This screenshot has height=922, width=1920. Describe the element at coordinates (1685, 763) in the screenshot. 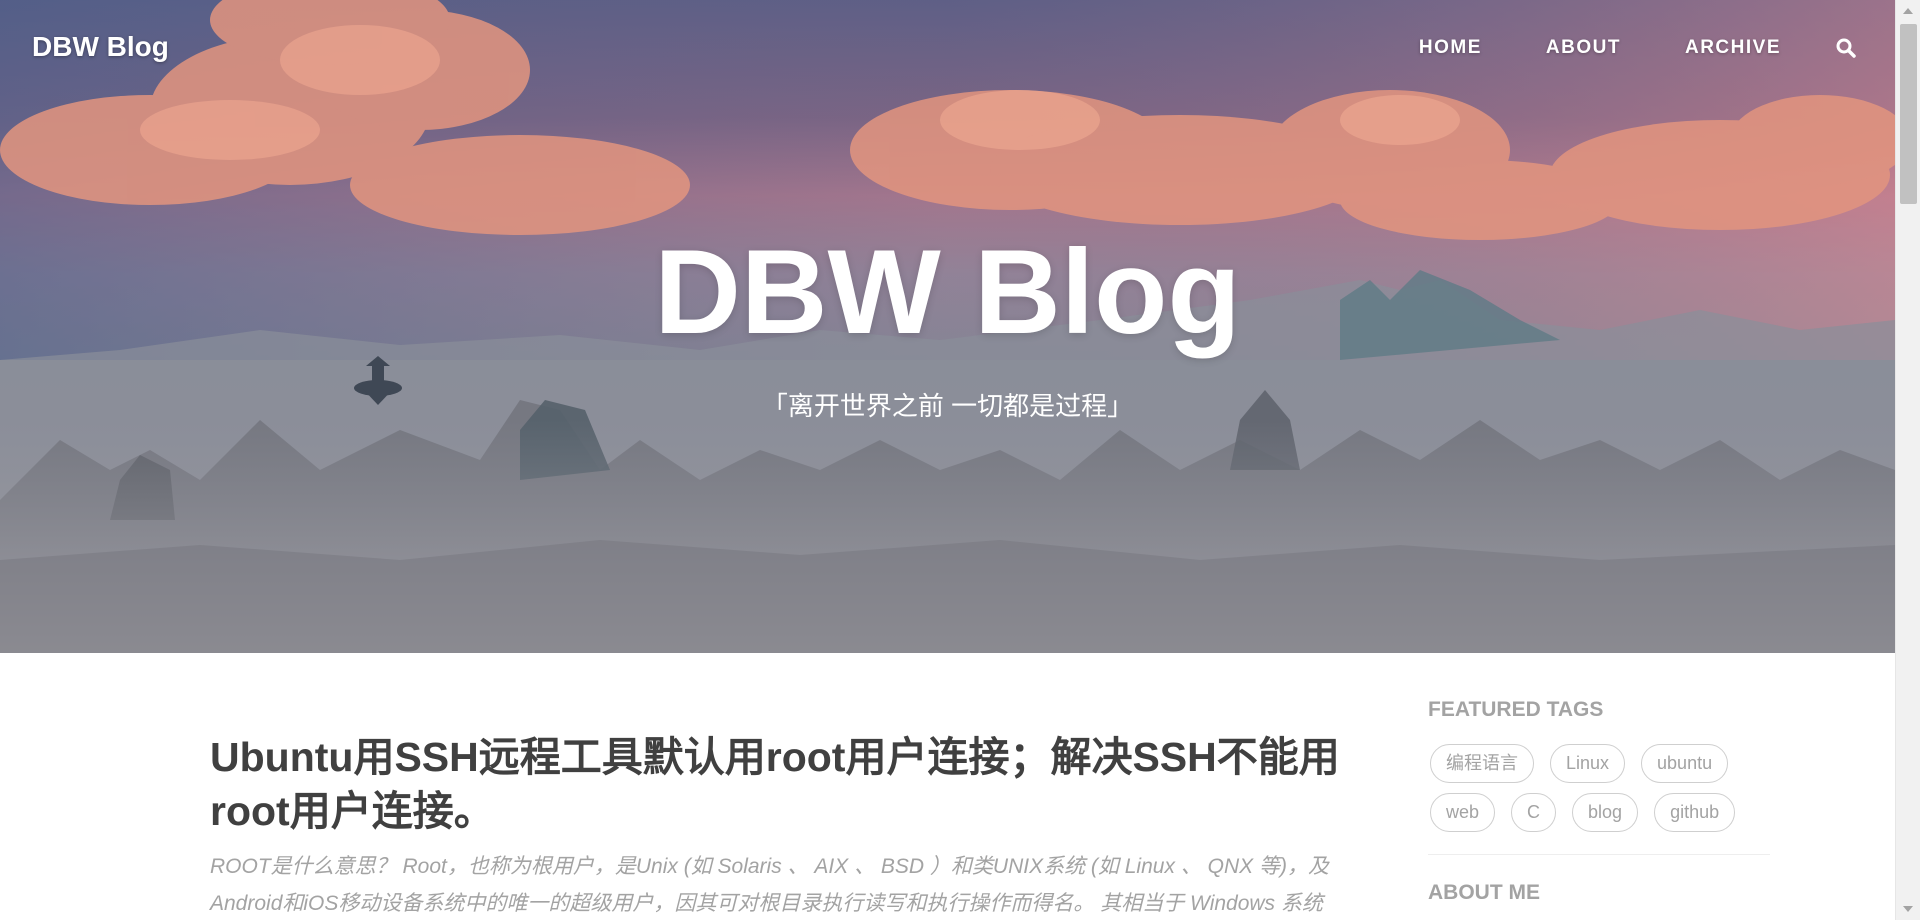

I see `tag-link: ubuntu` at that location.